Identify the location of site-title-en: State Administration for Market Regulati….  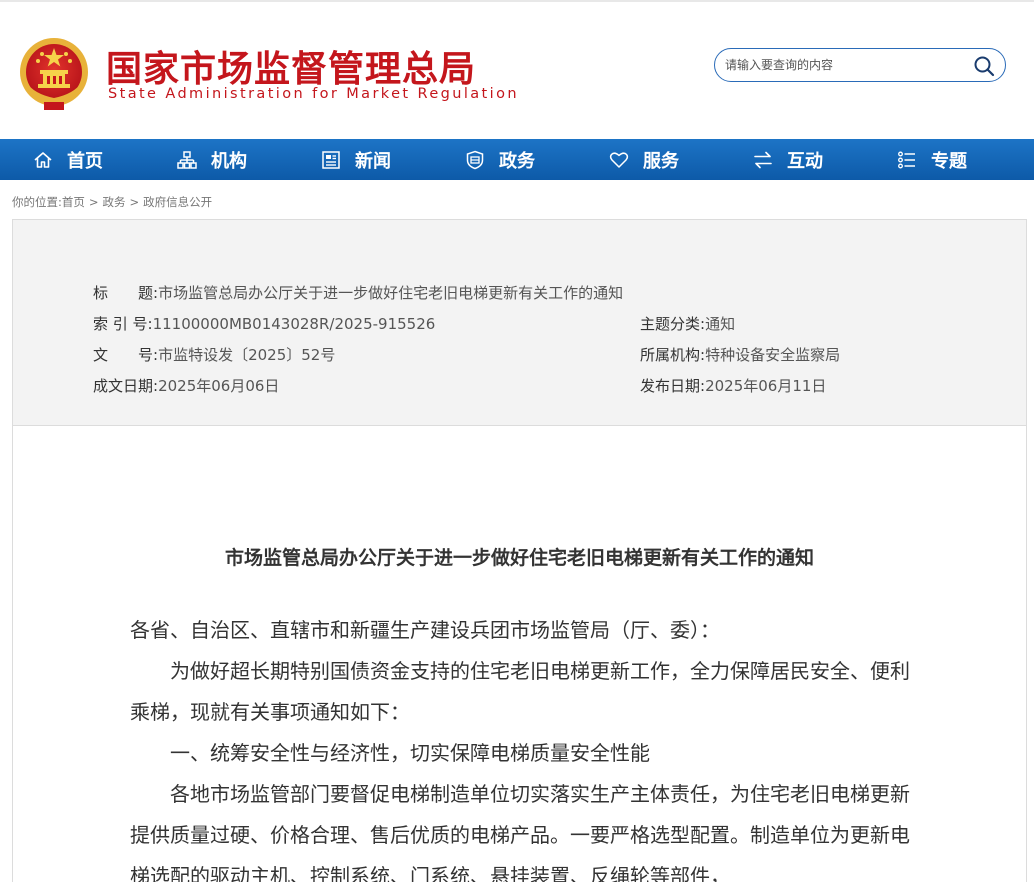
(313, 94).